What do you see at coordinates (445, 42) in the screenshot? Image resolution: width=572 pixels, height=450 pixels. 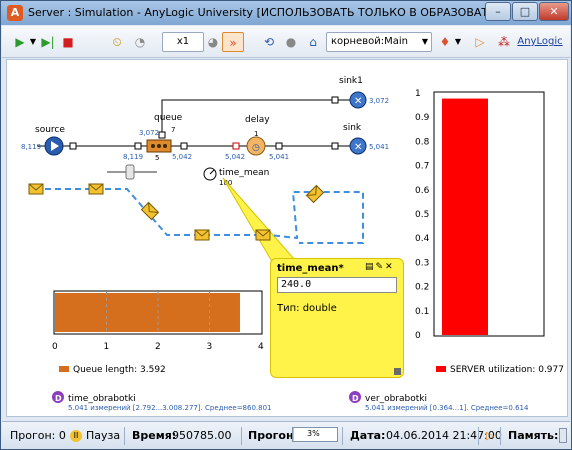 I see `pin-icon: ♦` at bounding box center [445, 42].